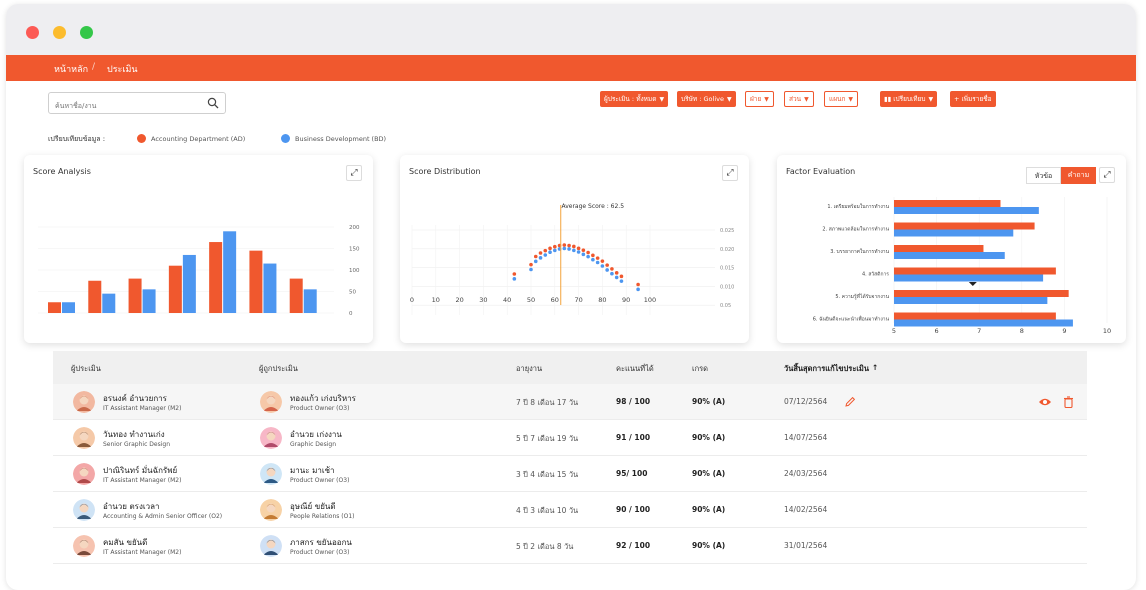  I want to click on due-date-cell: 07/12/2564, so click(806, 401).